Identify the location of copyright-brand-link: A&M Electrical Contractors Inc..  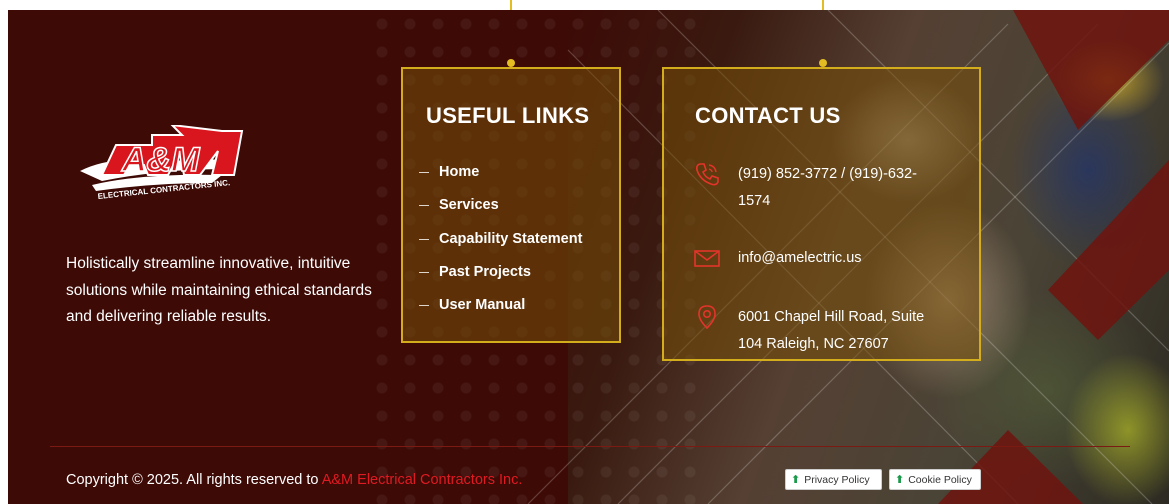
(422, 480).